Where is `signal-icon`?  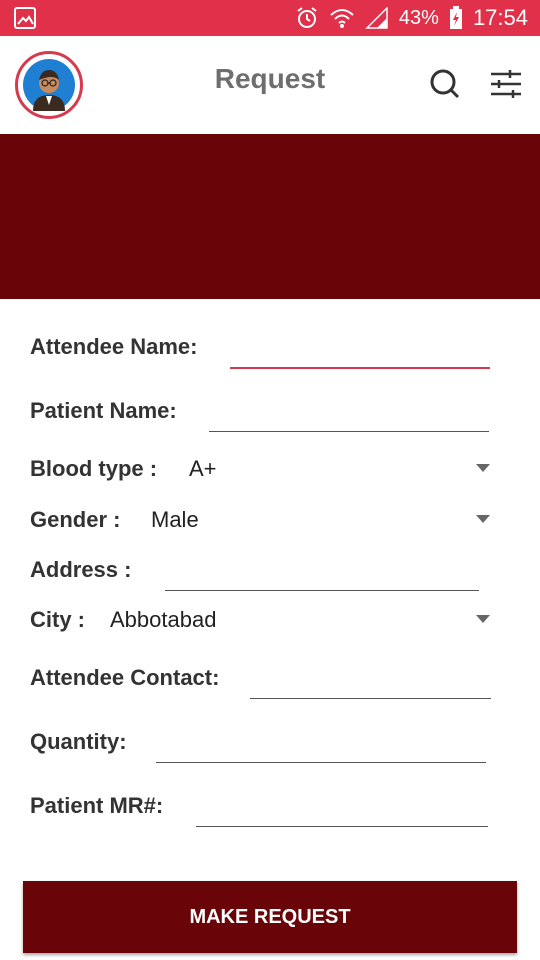
signal-icon is located at coordinates (376, 18).